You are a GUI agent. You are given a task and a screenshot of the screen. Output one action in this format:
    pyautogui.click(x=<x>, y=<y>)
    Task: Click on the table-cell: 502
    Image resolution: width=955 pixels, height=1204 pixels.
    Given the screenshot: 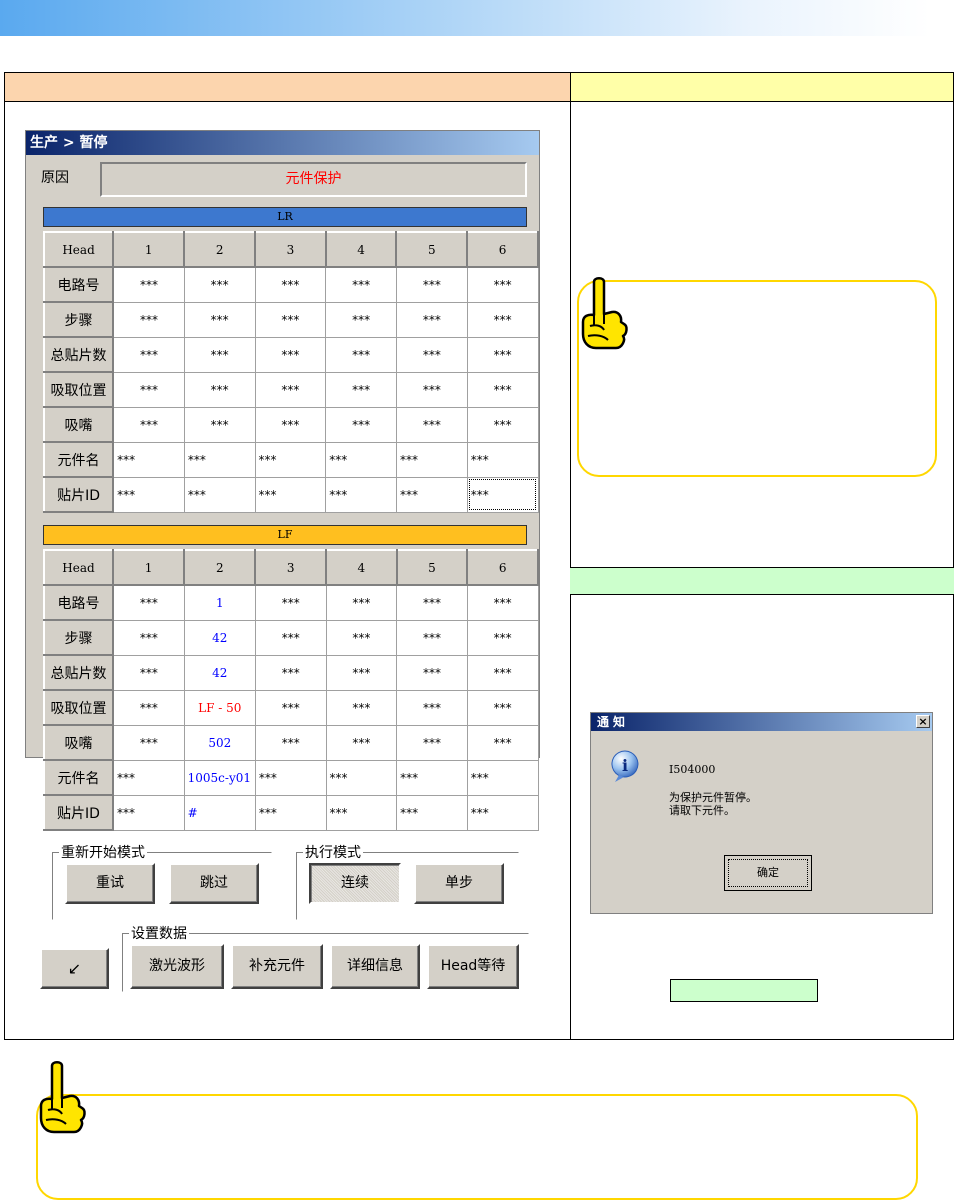 What is the action you would take?
    pyautogui.click(x=219, y=742)
    